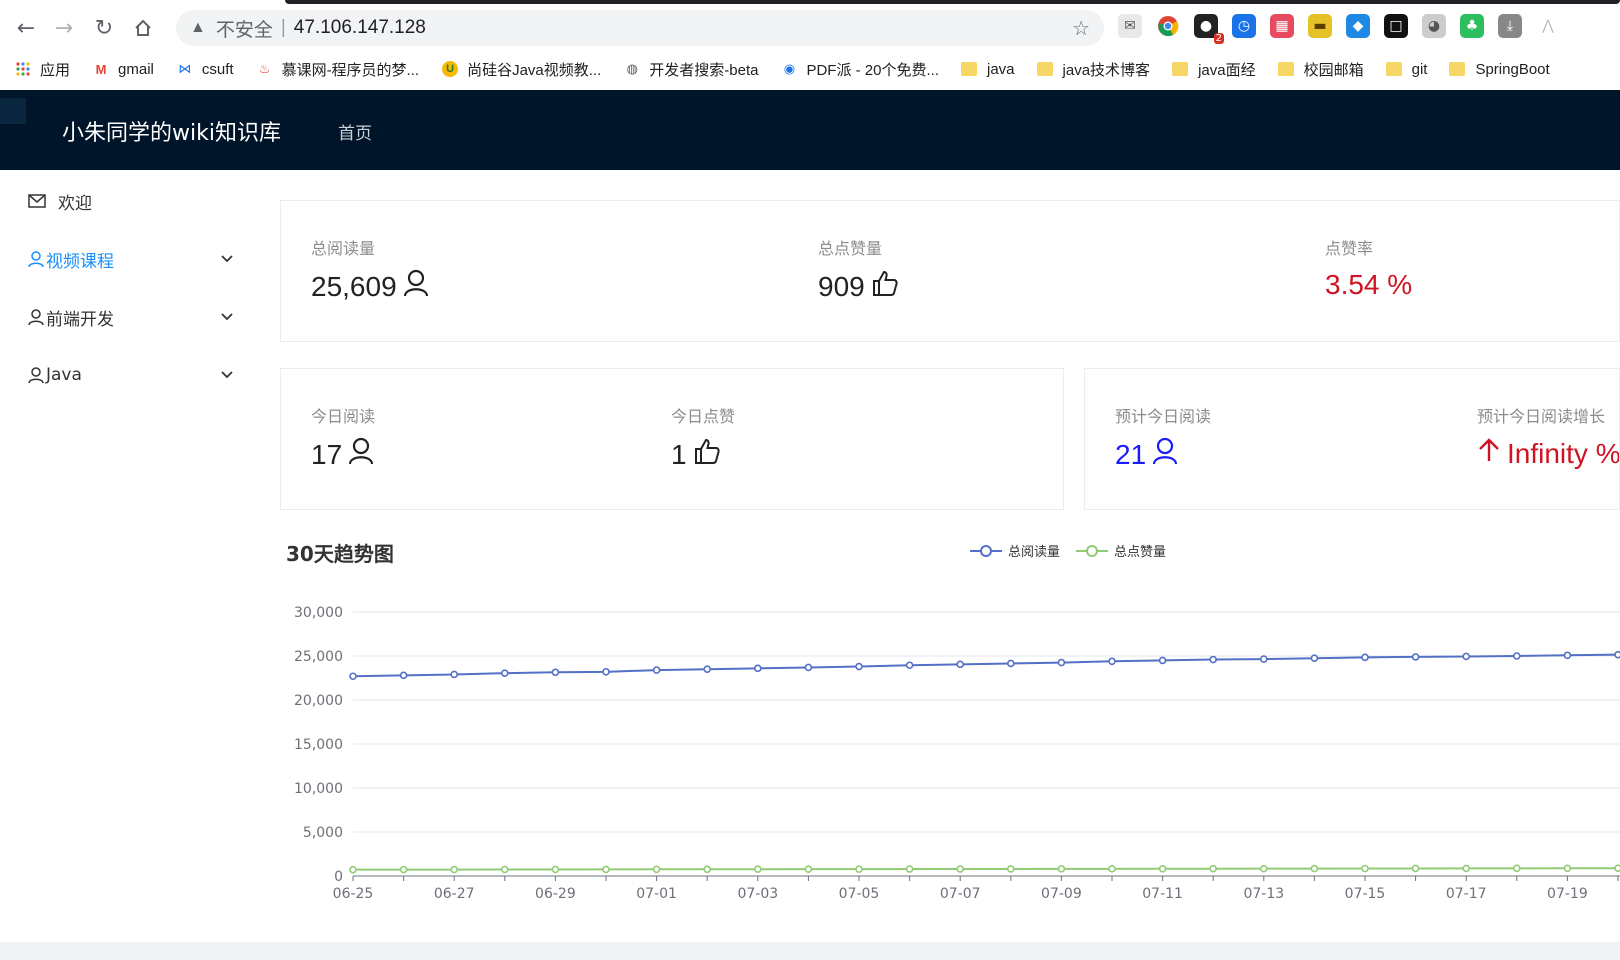  I want to click on bookmark-campus-mail: 校园邮箱, so click(1320, 69).